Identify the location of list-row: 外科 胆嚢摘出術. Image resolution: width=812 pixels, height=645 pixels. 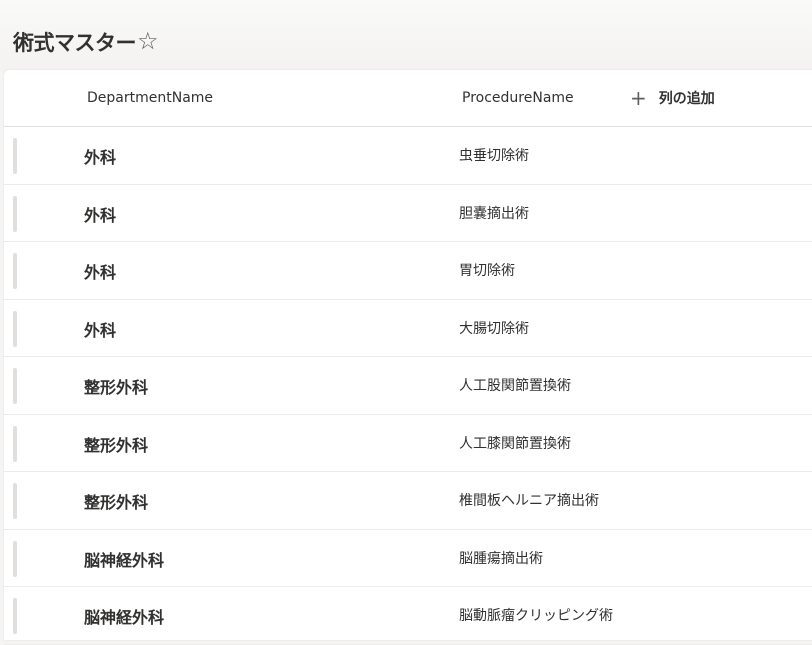
(408, 213).